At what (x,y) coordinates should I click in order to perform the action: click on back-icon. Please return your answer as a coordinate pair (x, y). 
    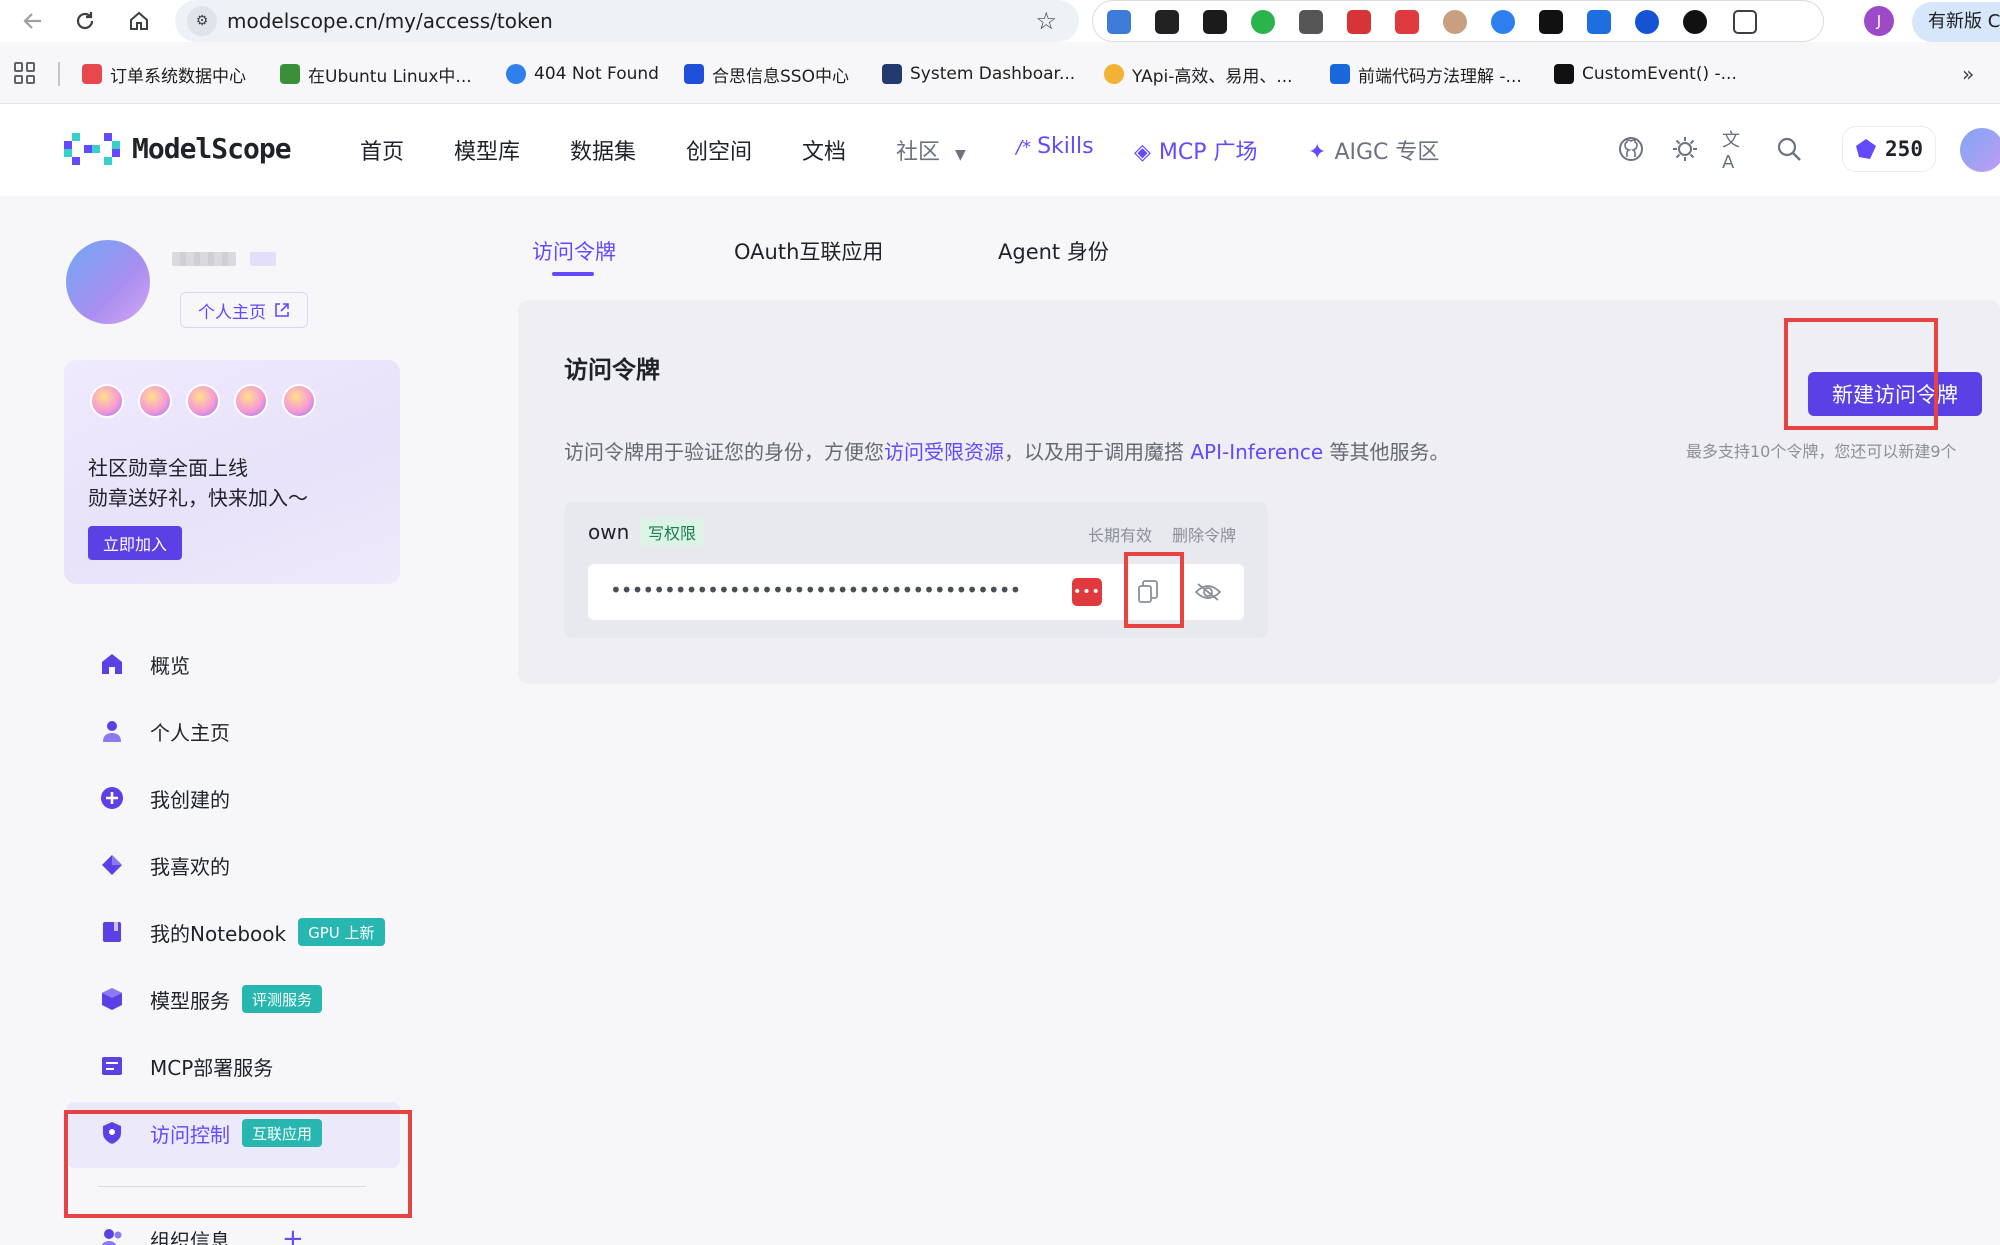
    Looking at the image, I should click on (33, 21).